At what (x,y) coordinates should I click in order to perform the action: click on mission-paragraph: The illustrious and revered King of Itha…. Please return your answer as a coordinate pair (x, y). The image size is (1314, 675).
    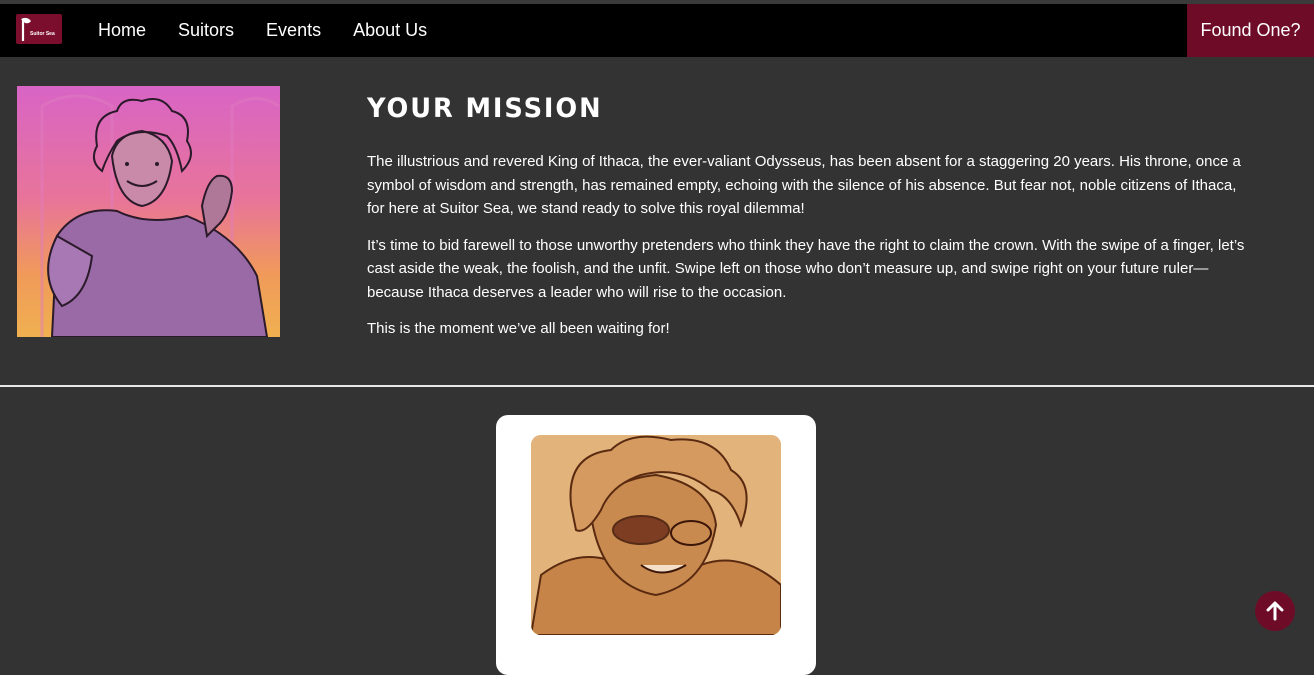
    Looking at the image, I should click on (804, 185).